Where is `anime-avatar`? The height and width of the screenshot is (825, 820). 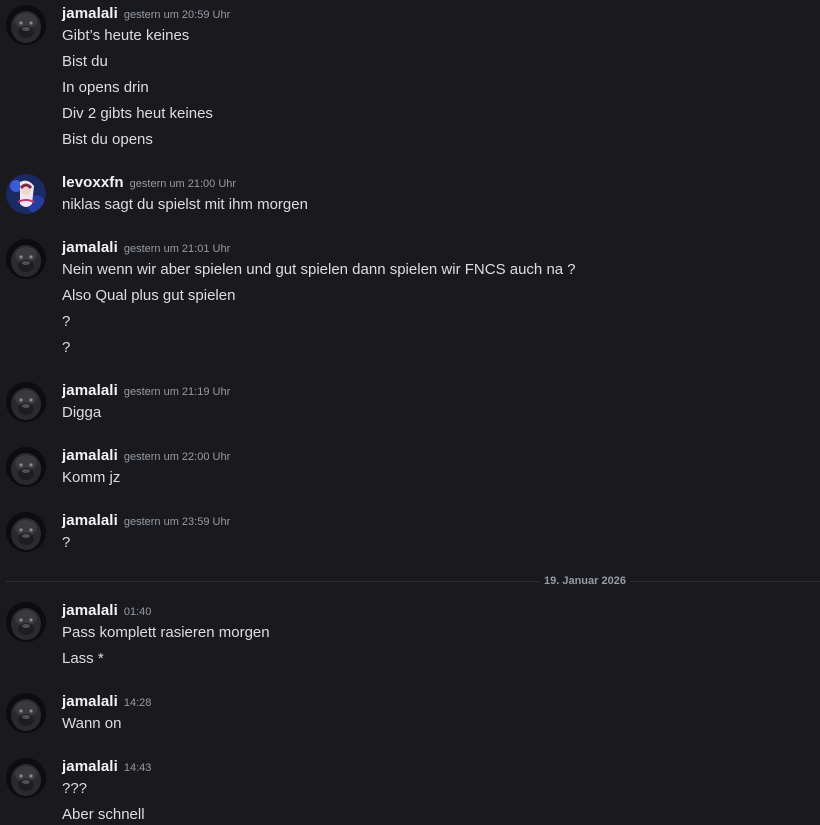 anime-avatar is located at coordinates (26, 194).